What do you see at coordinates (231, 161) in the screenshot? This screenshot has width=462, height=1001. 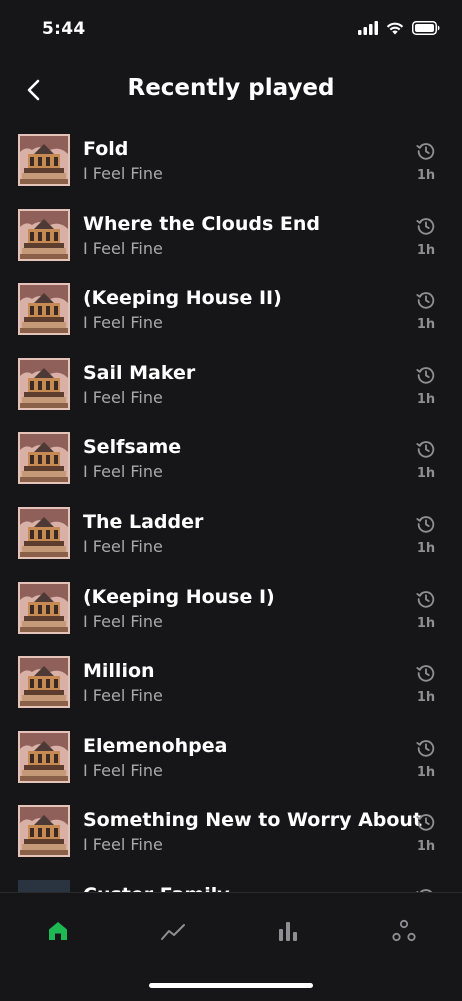 I see `track-row: Fold I Feel Fine 1h` at bounding box center [231, 161].